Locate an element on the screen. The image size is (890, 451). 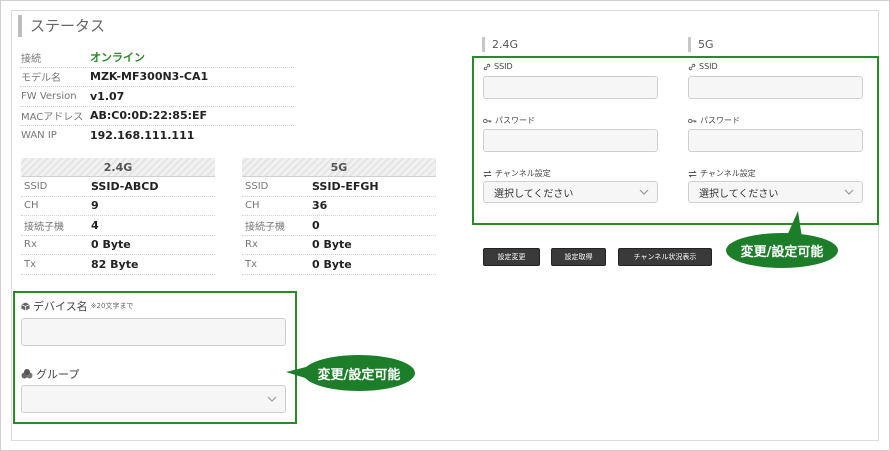
channel-label-row-5g: チャンネル設定 is located at coordinates (722, 173).